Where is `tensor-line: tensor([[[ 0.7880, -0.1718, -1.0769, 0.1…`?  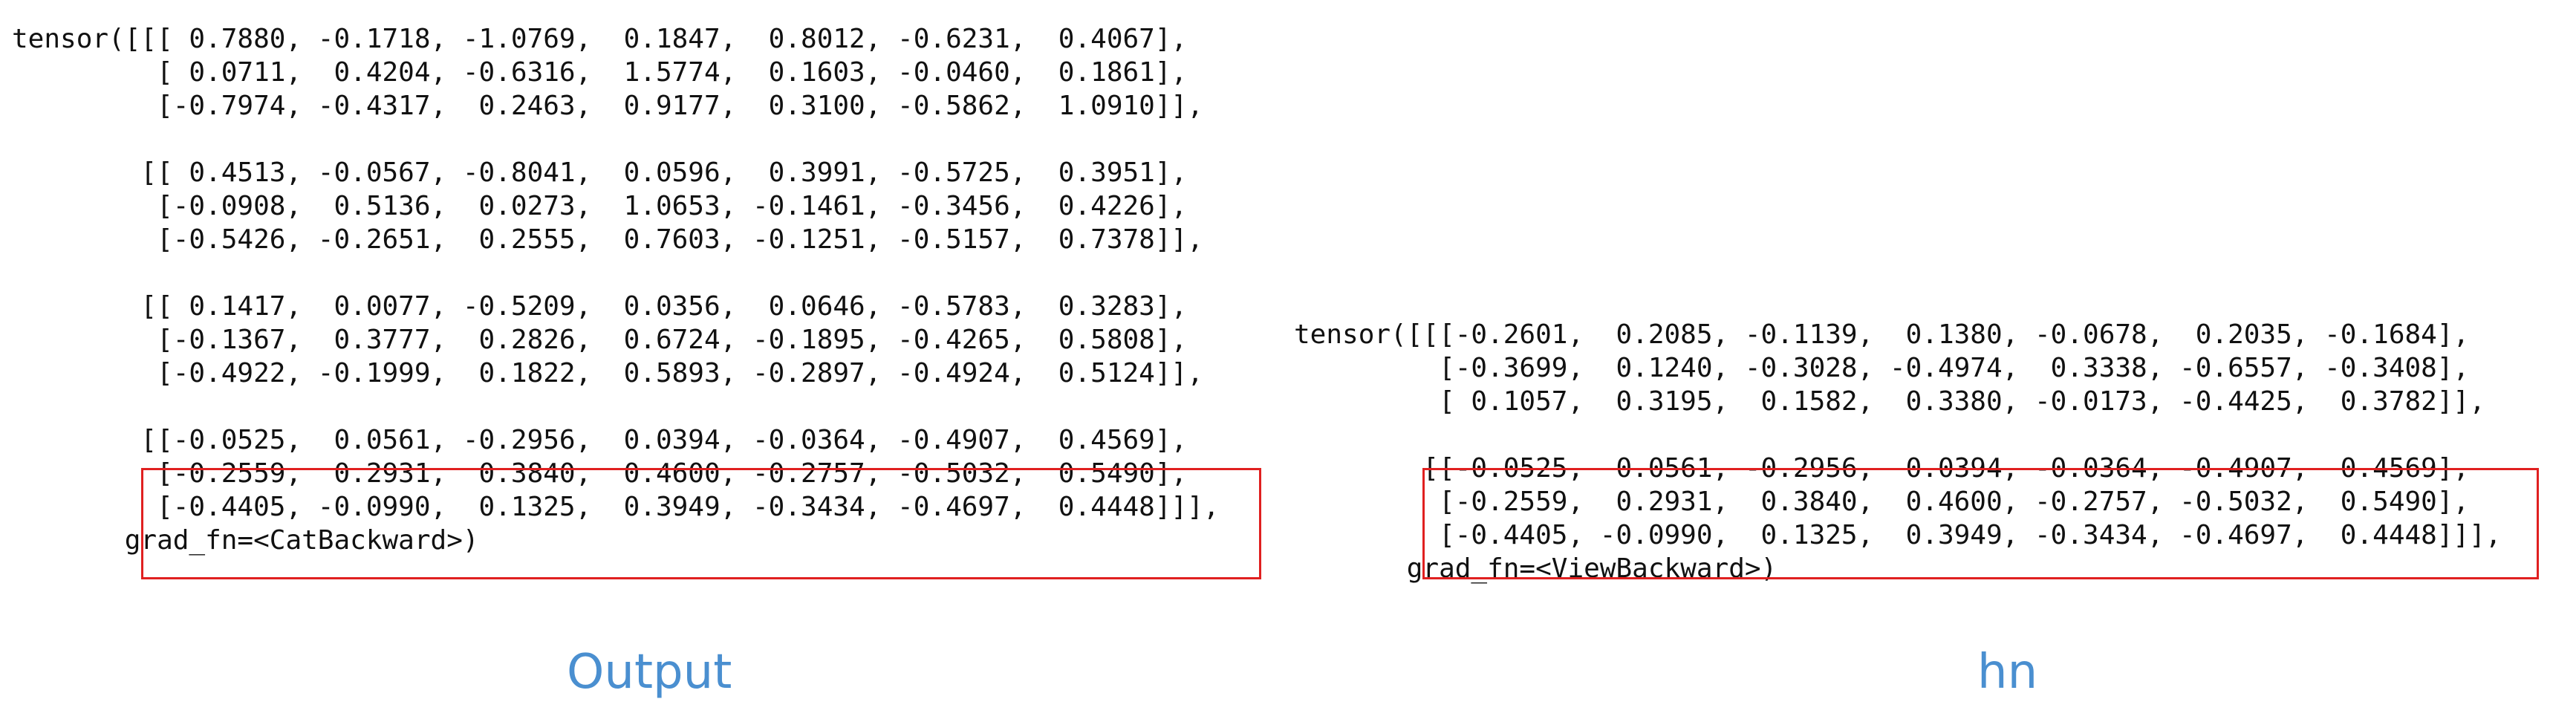 tensor-line: tensor([[[ 0.7880, -0.1718, -1.0769, 0.1… is located at coordinates (600, 39).